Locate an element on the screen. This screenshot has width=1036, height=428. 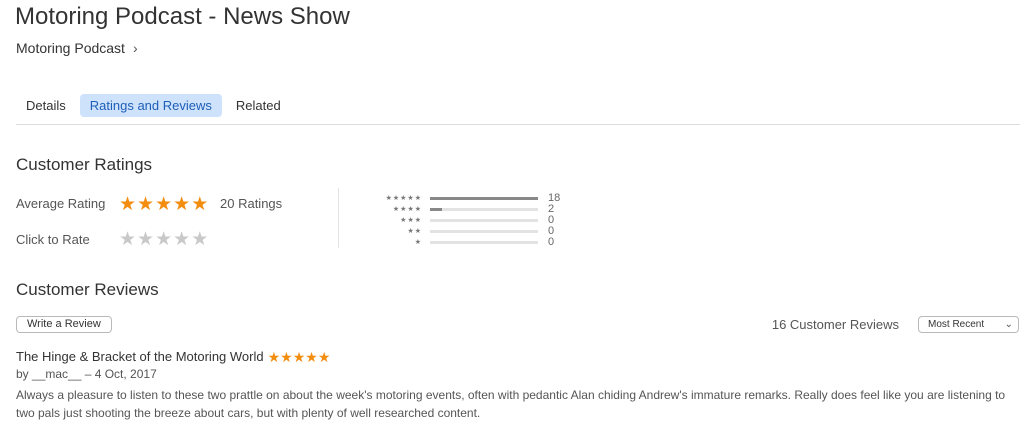
histogram-stars: ★★★★ is located at coordinates (407, 209).